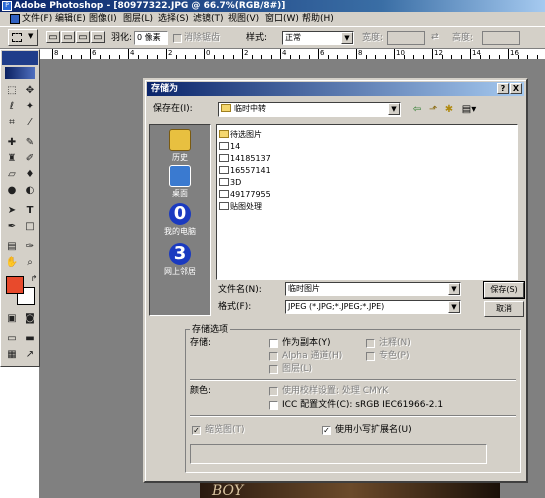  I want to click on file-list-item: 16557141, so click(245, 170).